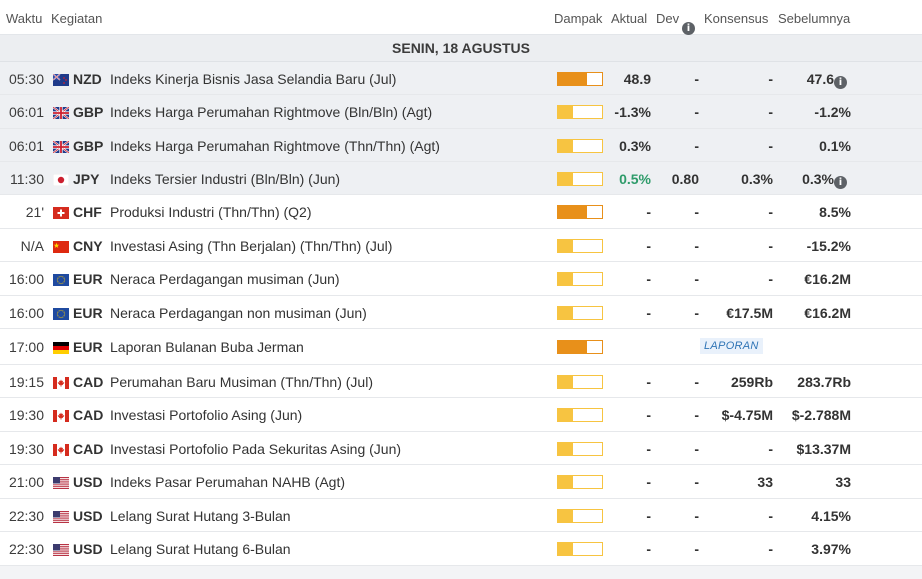 This screenshot has height=579, width=922. What do you see at coordinates (227, 482) in the screenshot?
I see `event-name: Indeks Pasar Perumahan NAHB (Agt)` at bounding box center [227, 482].